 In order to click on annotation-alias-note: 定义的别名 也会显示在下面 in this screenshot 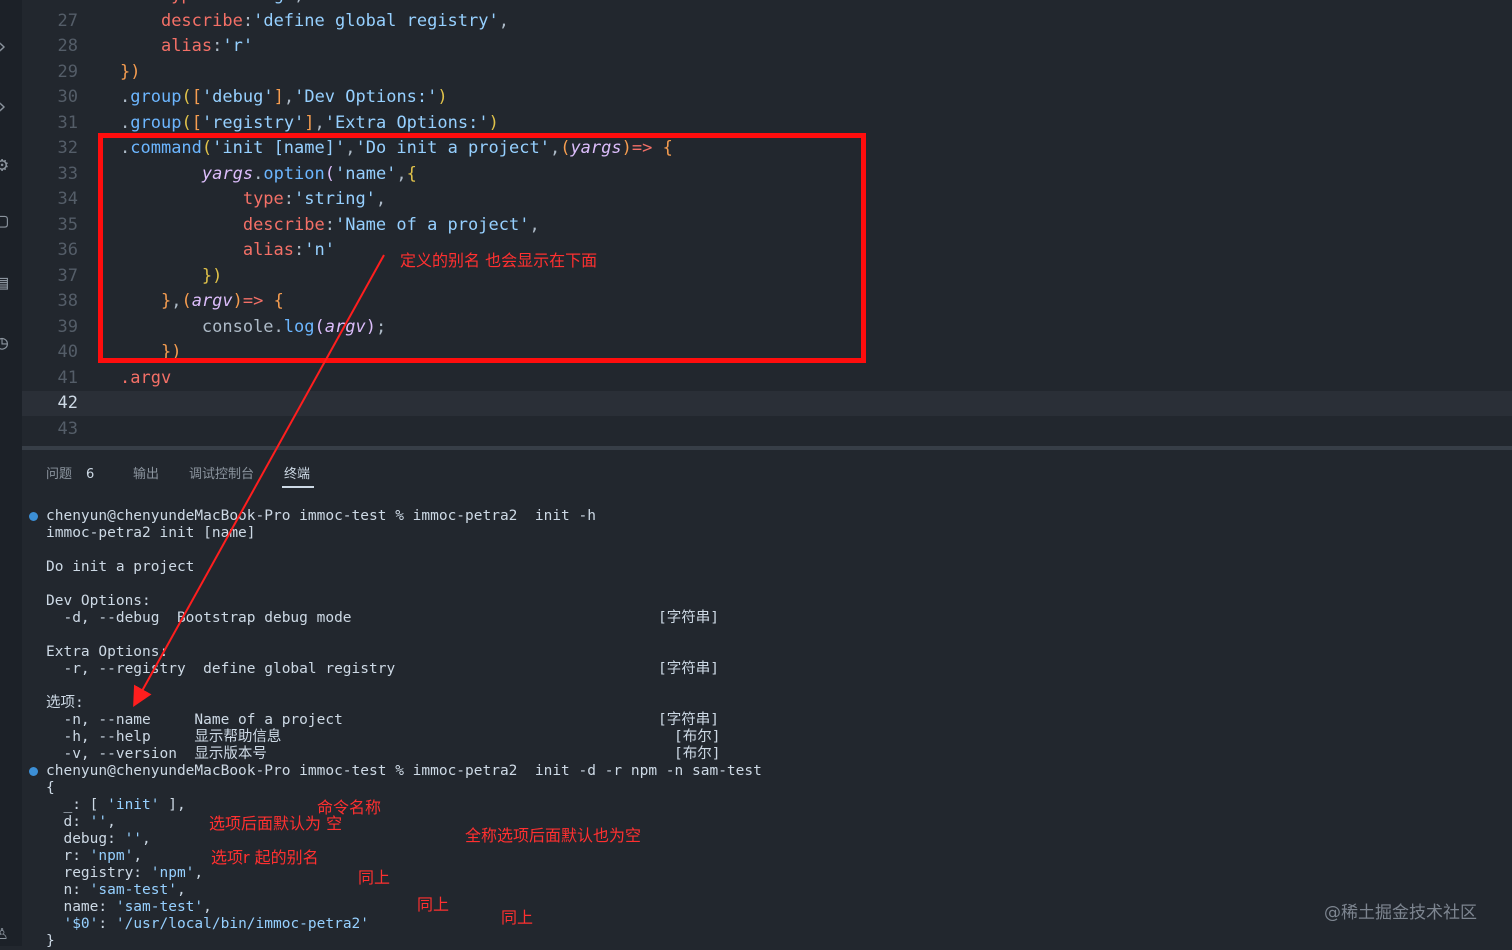, I will do `click(499, 260)`.